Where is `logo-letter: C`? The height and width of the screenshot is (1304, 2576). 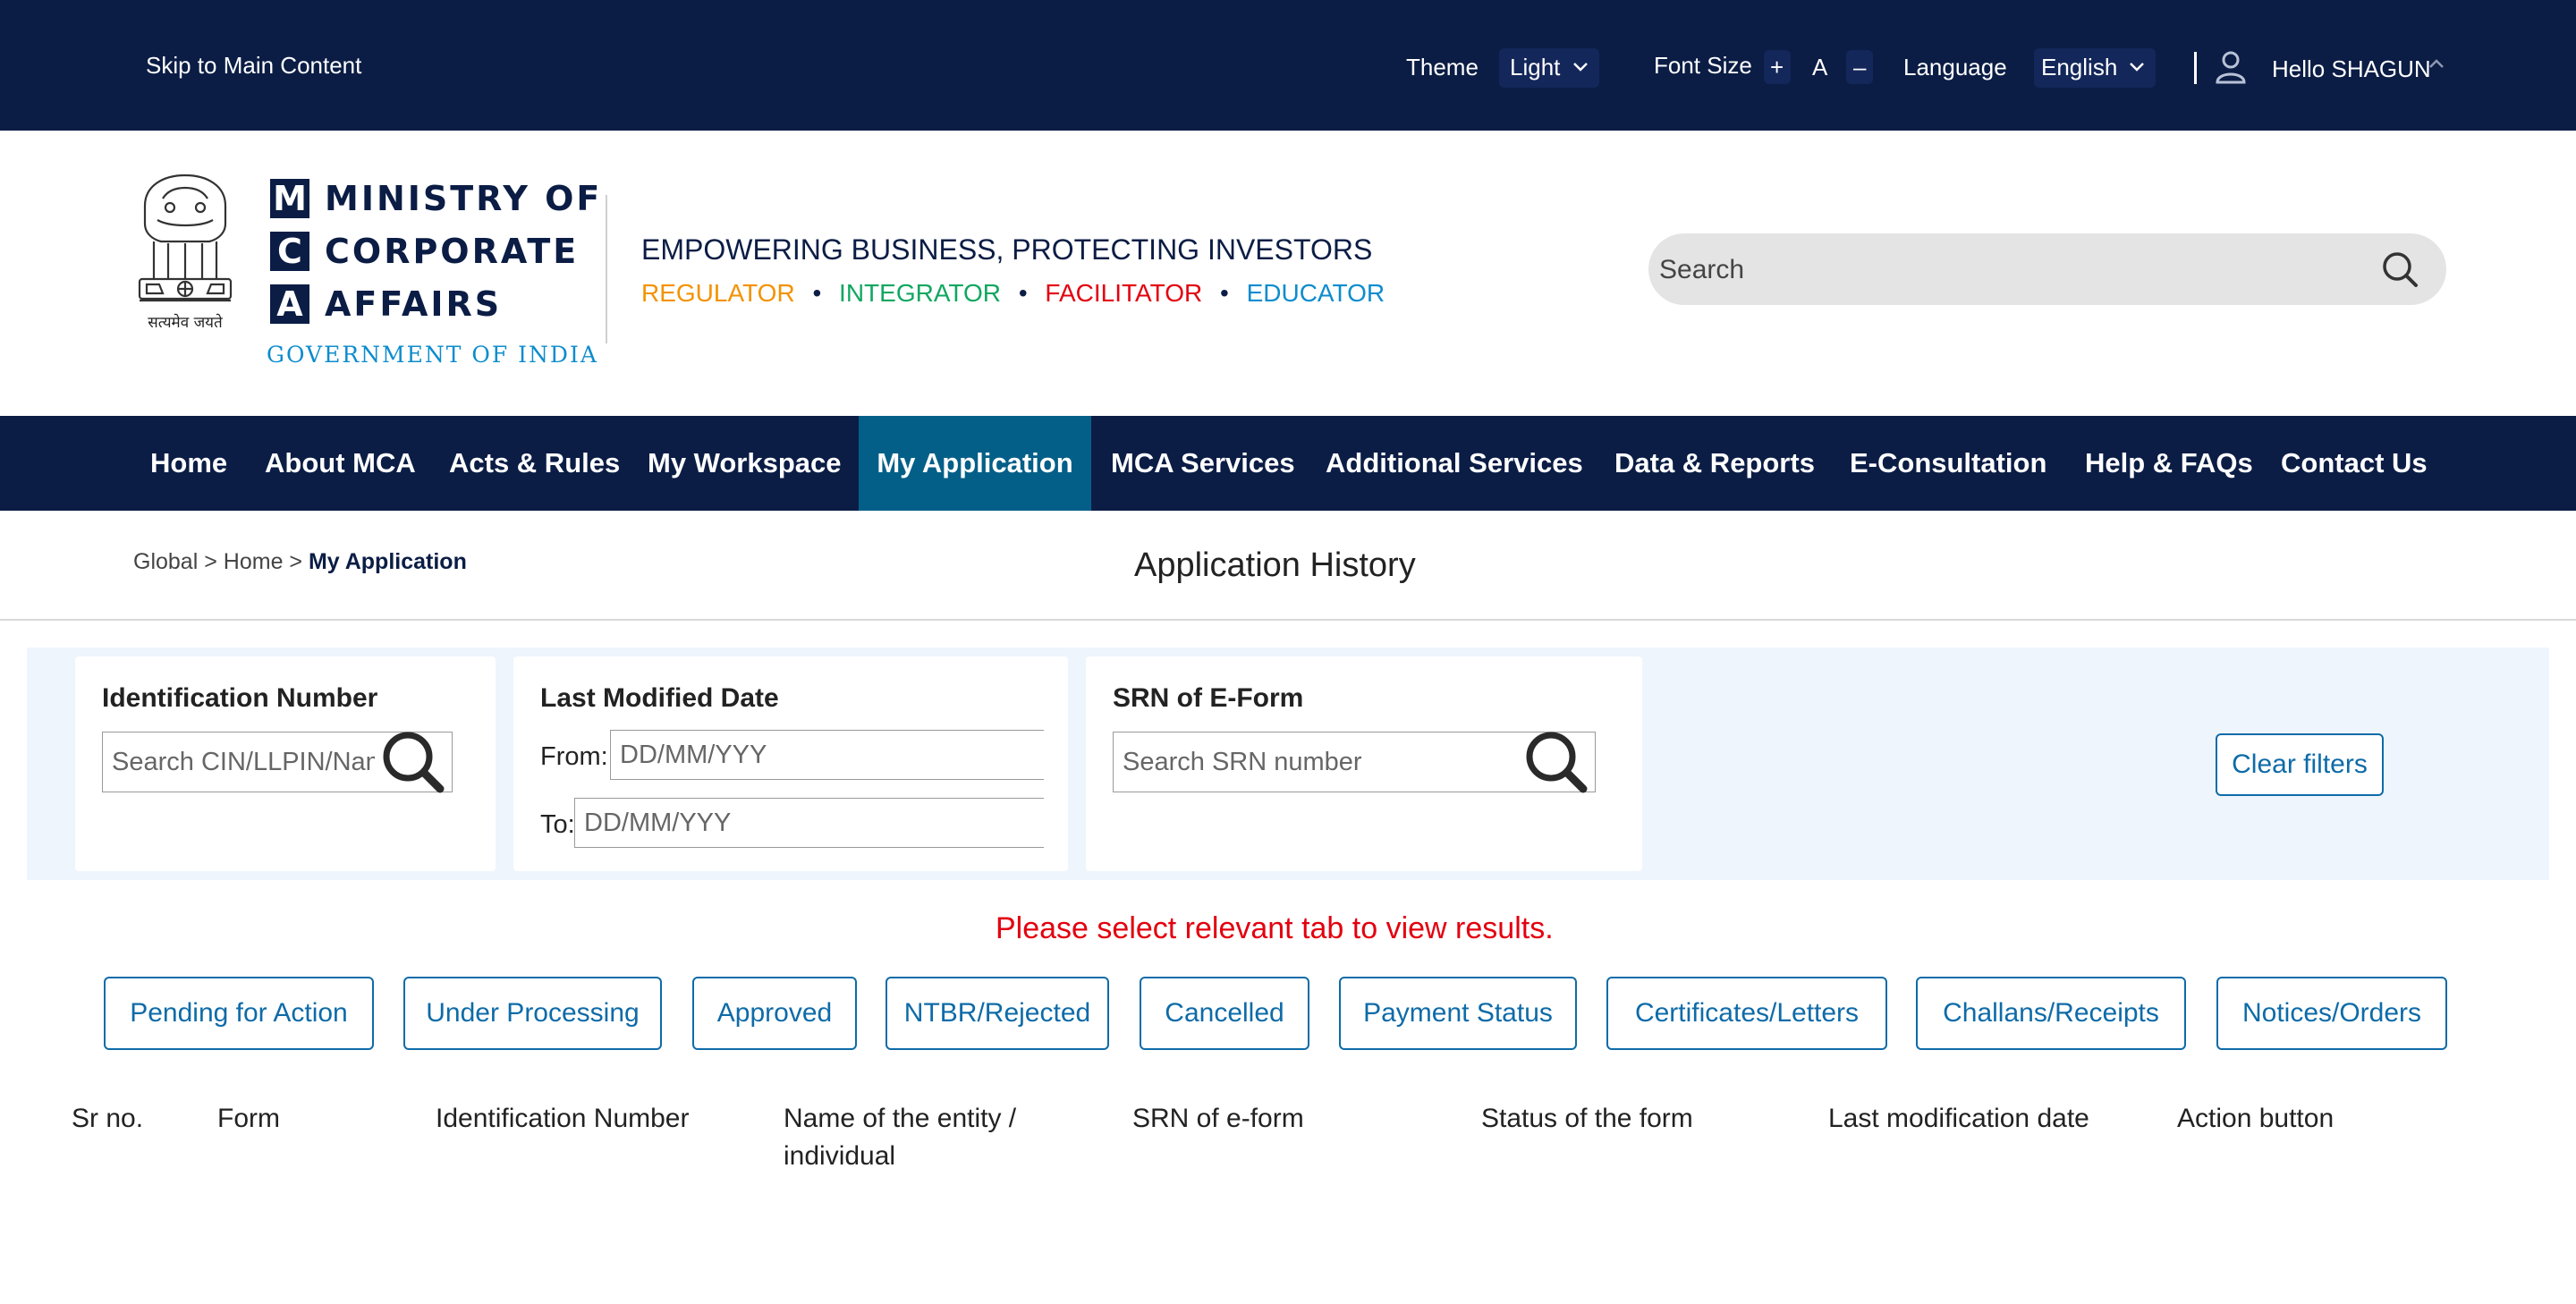 logo-letter: C is located at coordinates (289, 251).